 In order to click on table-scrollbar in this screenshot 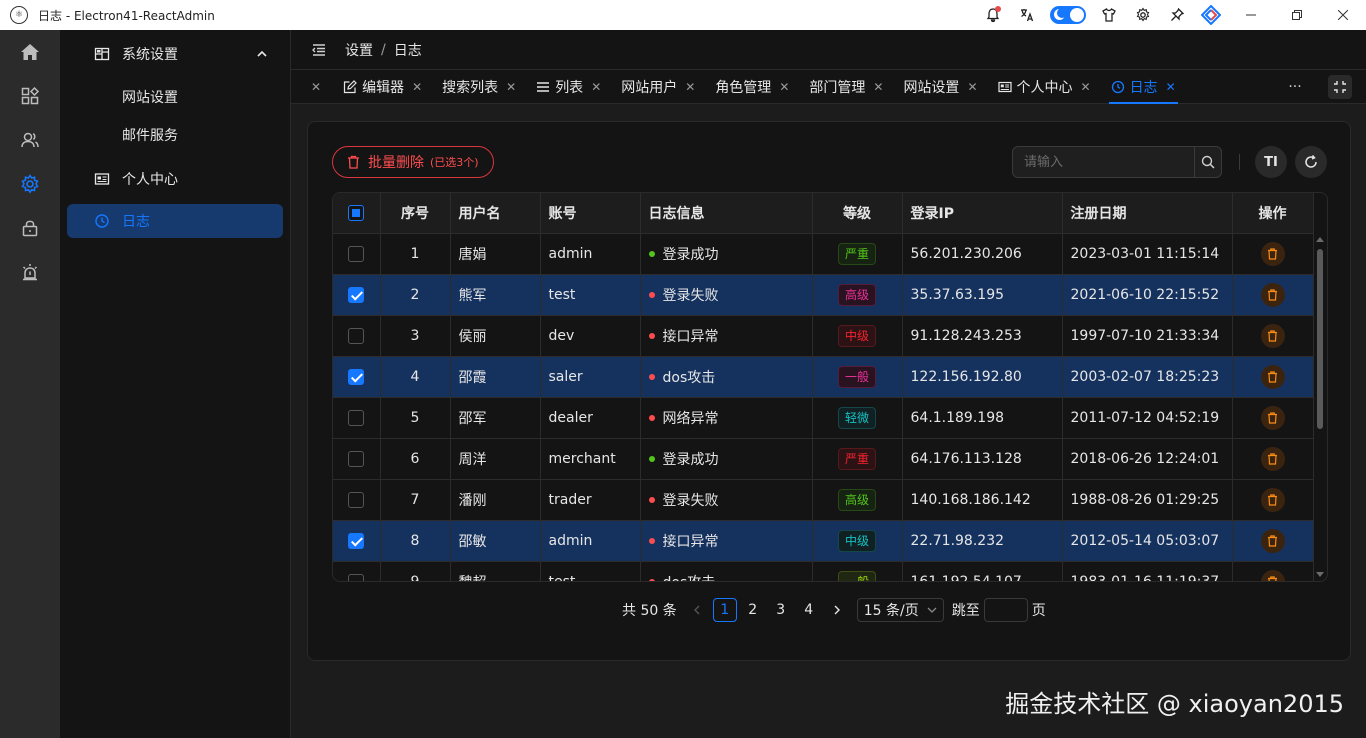, I will do `click(1320, 407)`.